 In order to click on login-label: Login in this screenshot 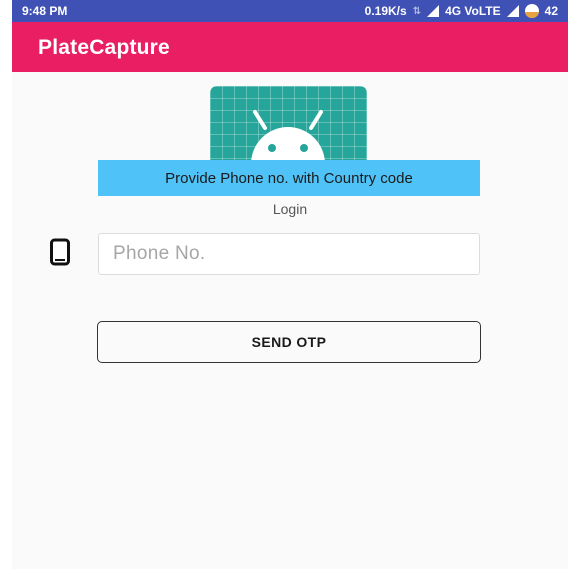, I will do `click(290, 209)`.